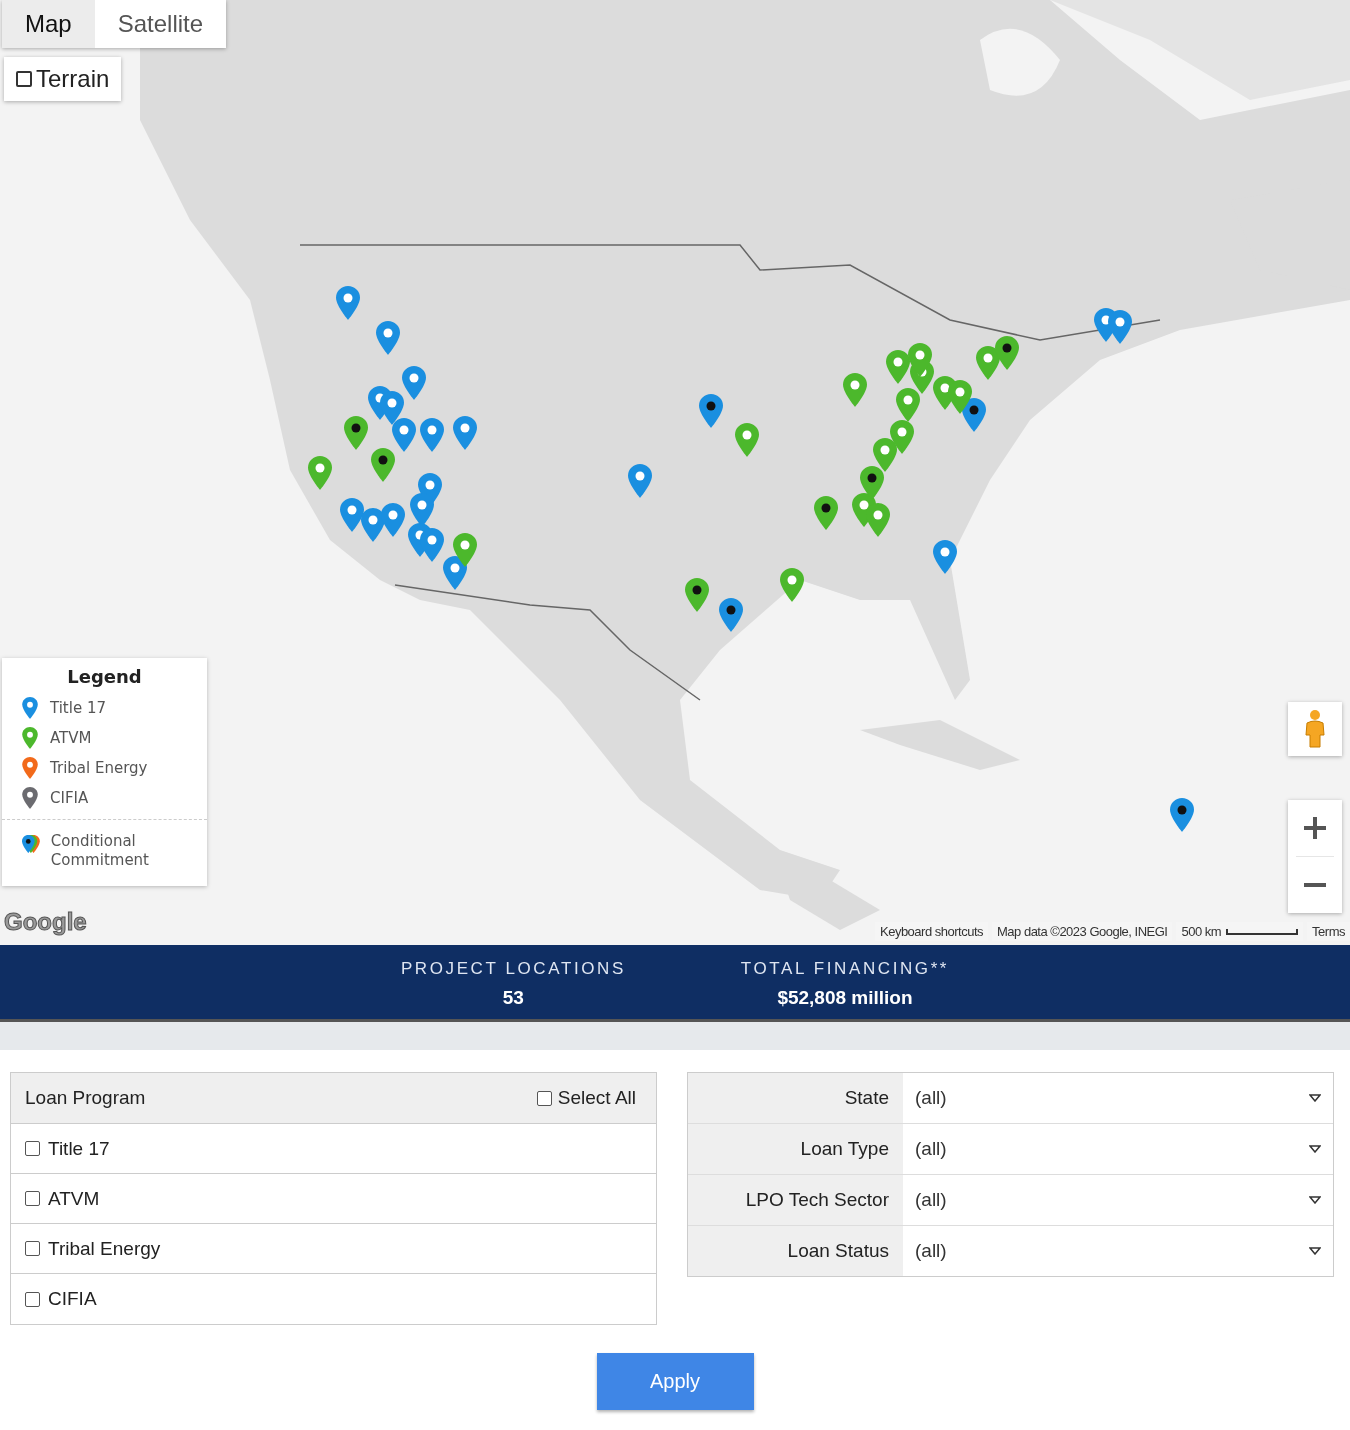 This screenshot has height=1430, width=1350. What do you see at coordinates (63, 79) in the screenshot?
I see `terrain-checkbox: Terrain` at bounding box center [63, 79].